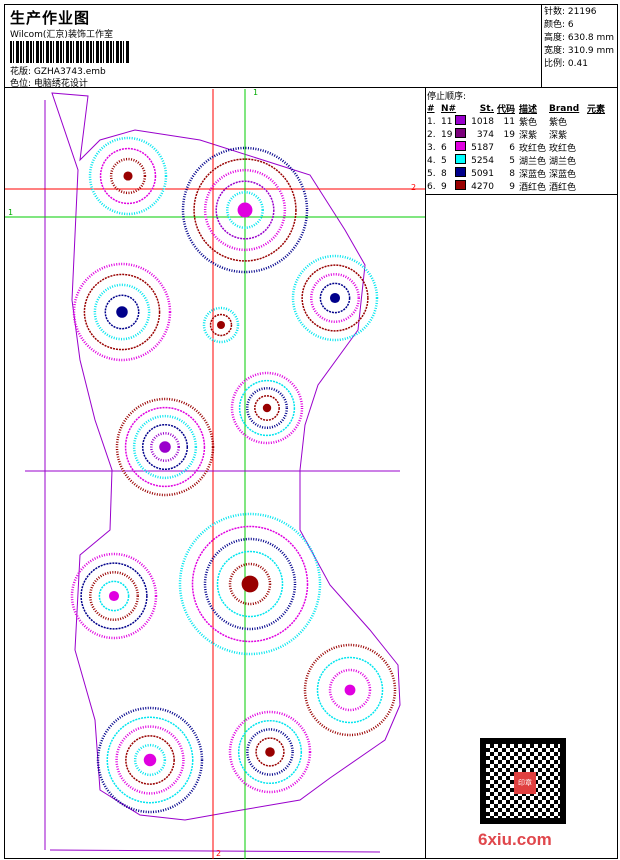 The image size is (620, 860). Describe the element at coordinates (533, 188) in the screenshot. I see `row-desc: 酒红色` at that location.